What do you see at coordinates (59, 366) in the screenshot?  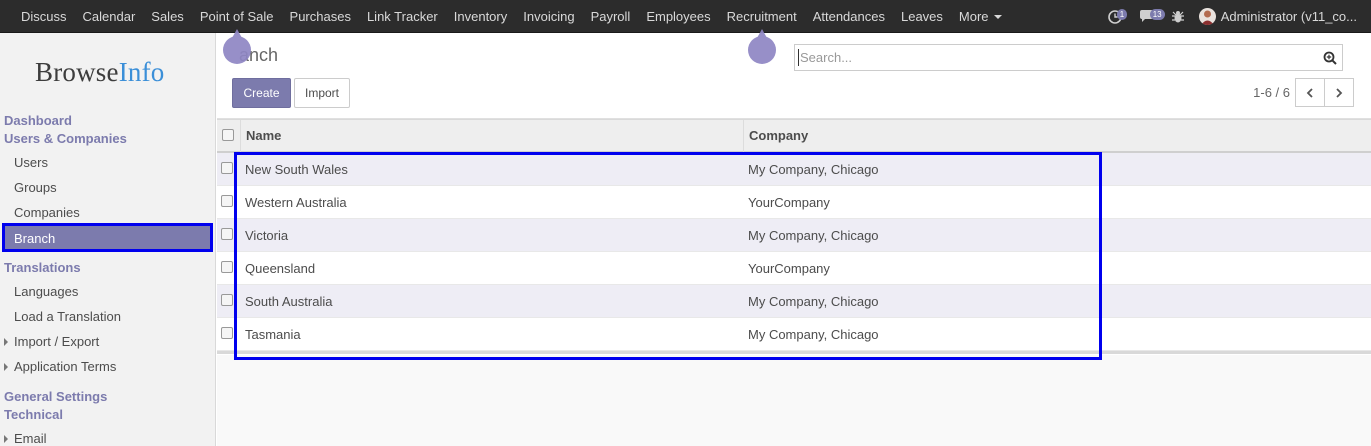 I see `sidebar-item-application-terms: Application Terms` at bounding box center [59, 366].